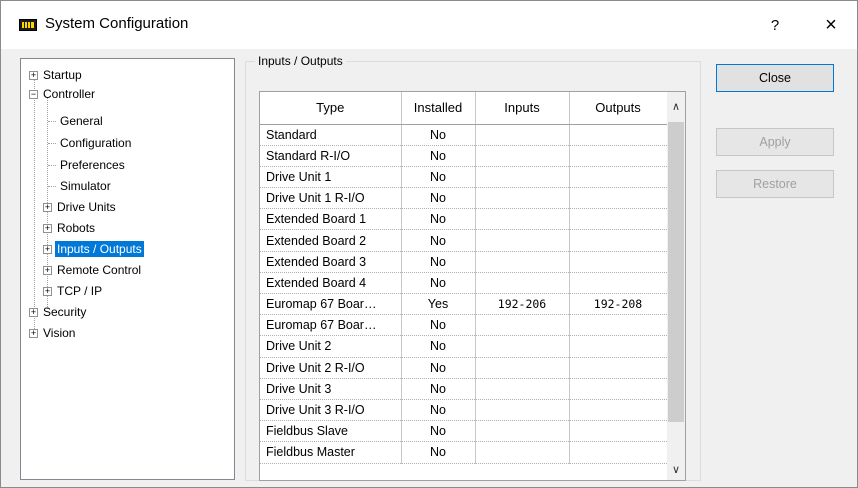  What do you see at coordinates (676, 107) in the screenshot?
I see `chevron-up-icon: ∧` at bounding box center [676, 107].